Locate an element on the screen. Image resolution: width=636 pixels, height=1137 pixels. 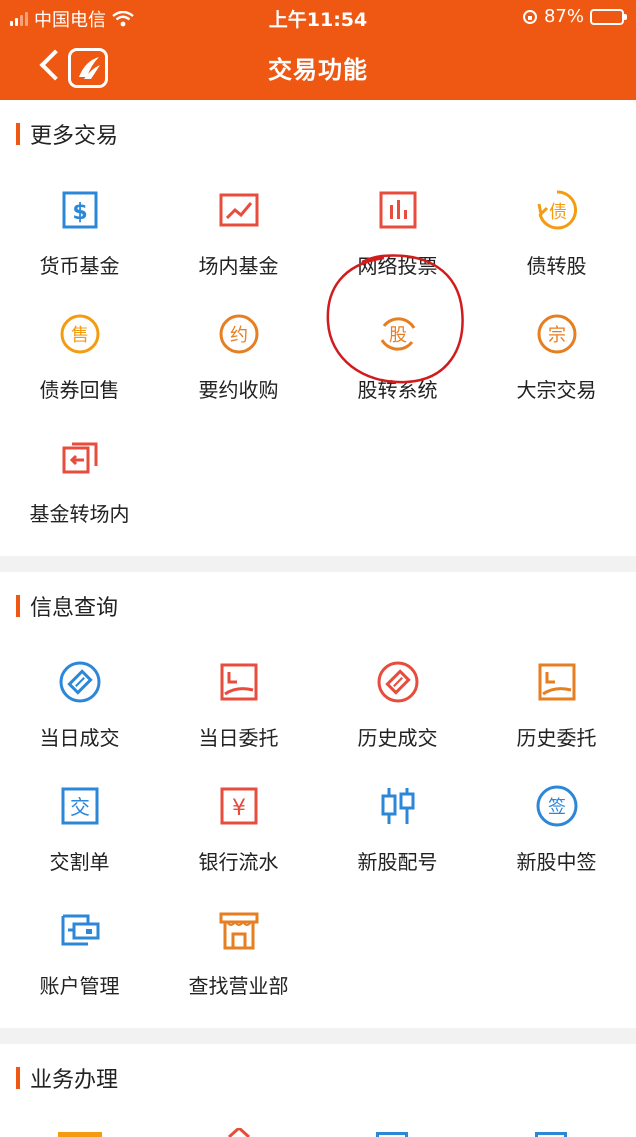
svg-text: 签 is located at coordinates (557, 807).